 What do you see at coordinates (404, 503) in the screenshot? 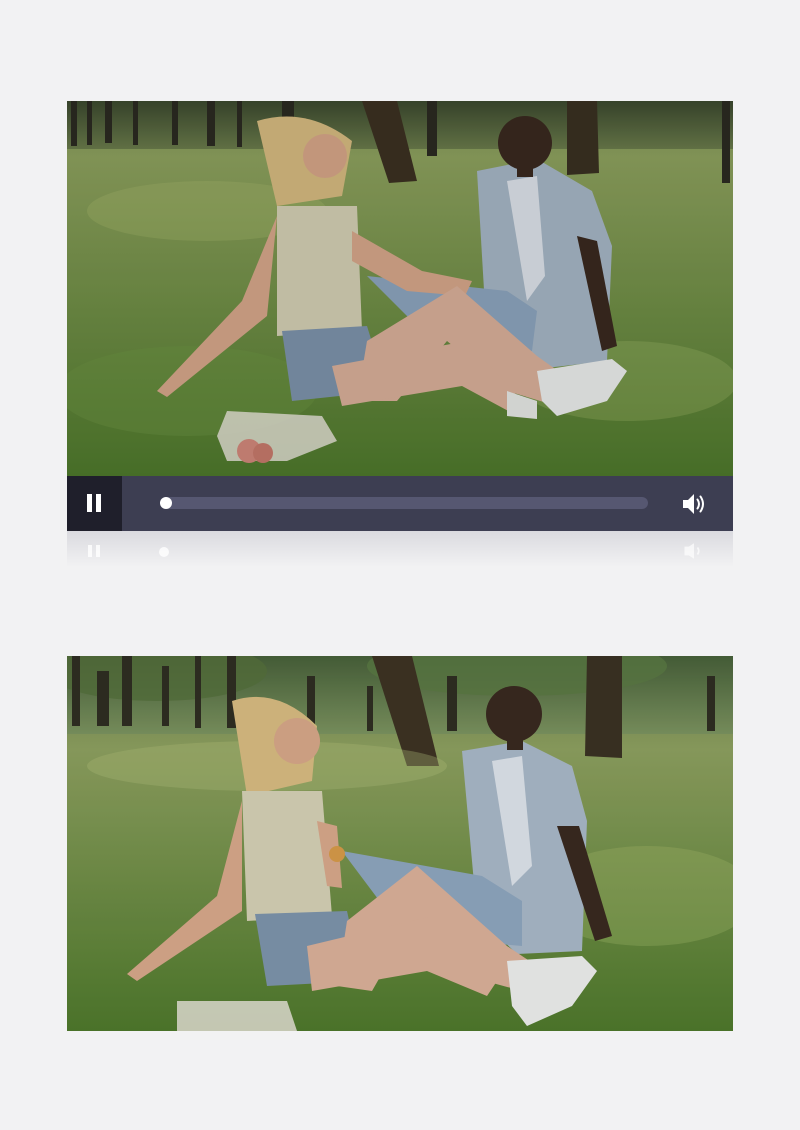
I see `progress-bar` at bounding box center [404, 503].